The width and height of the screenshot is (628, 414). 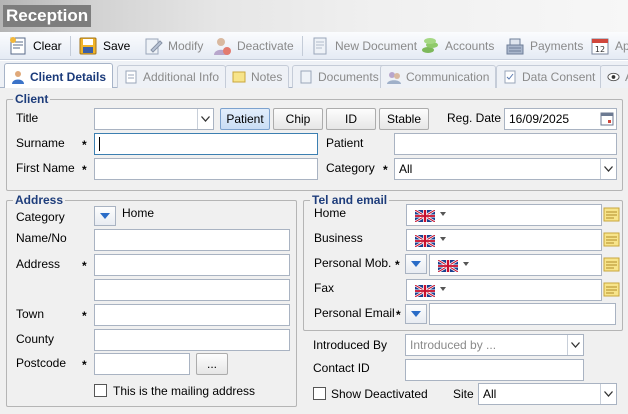 I want to click on tab-data-consent: Data Consent, so click(x=549, y=76).